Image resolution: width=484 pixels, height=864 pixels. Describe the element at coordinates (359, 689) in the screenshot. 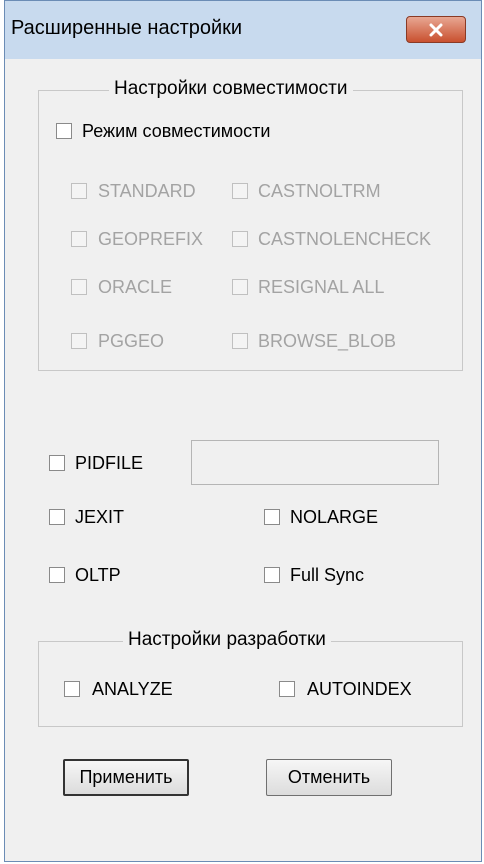

I see `autoindex-label: AUTOINDEX` at that location.